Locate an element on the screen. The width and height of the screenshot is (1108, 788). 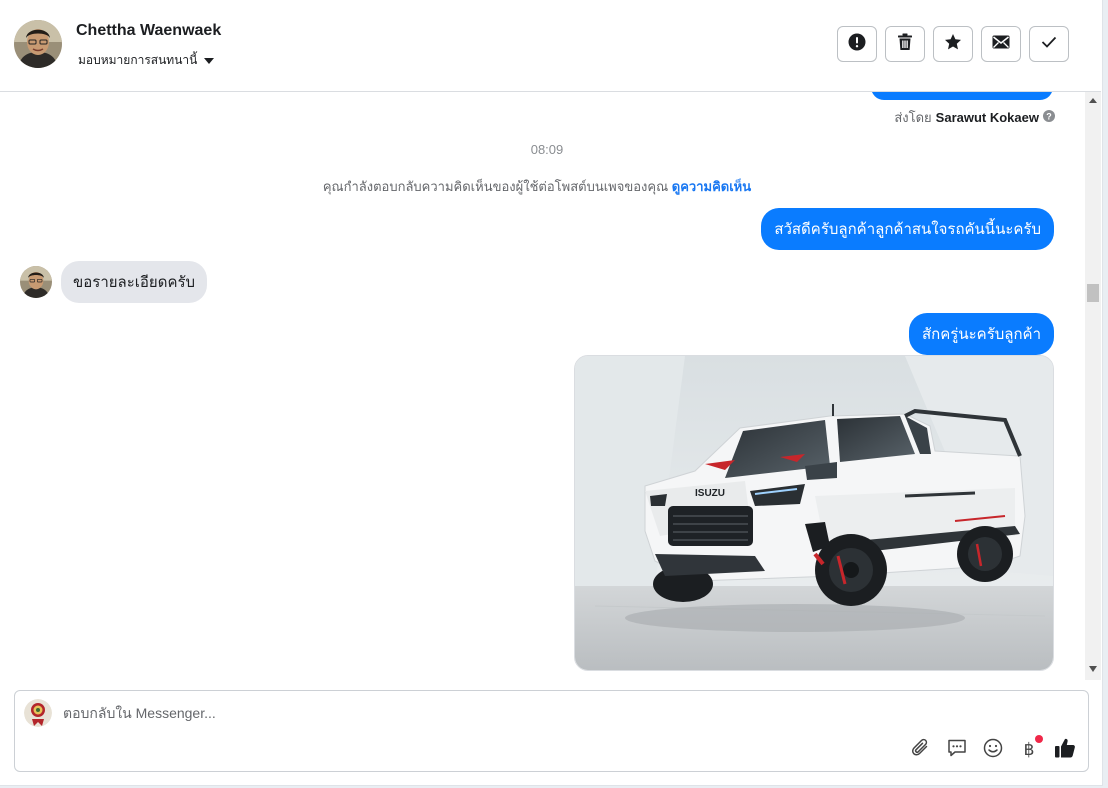
outgoing-message: สวัสดีครับลูกค้าลูกค้าสนใจรถคันนี้นะครับ is located at coordinates (907, 229).